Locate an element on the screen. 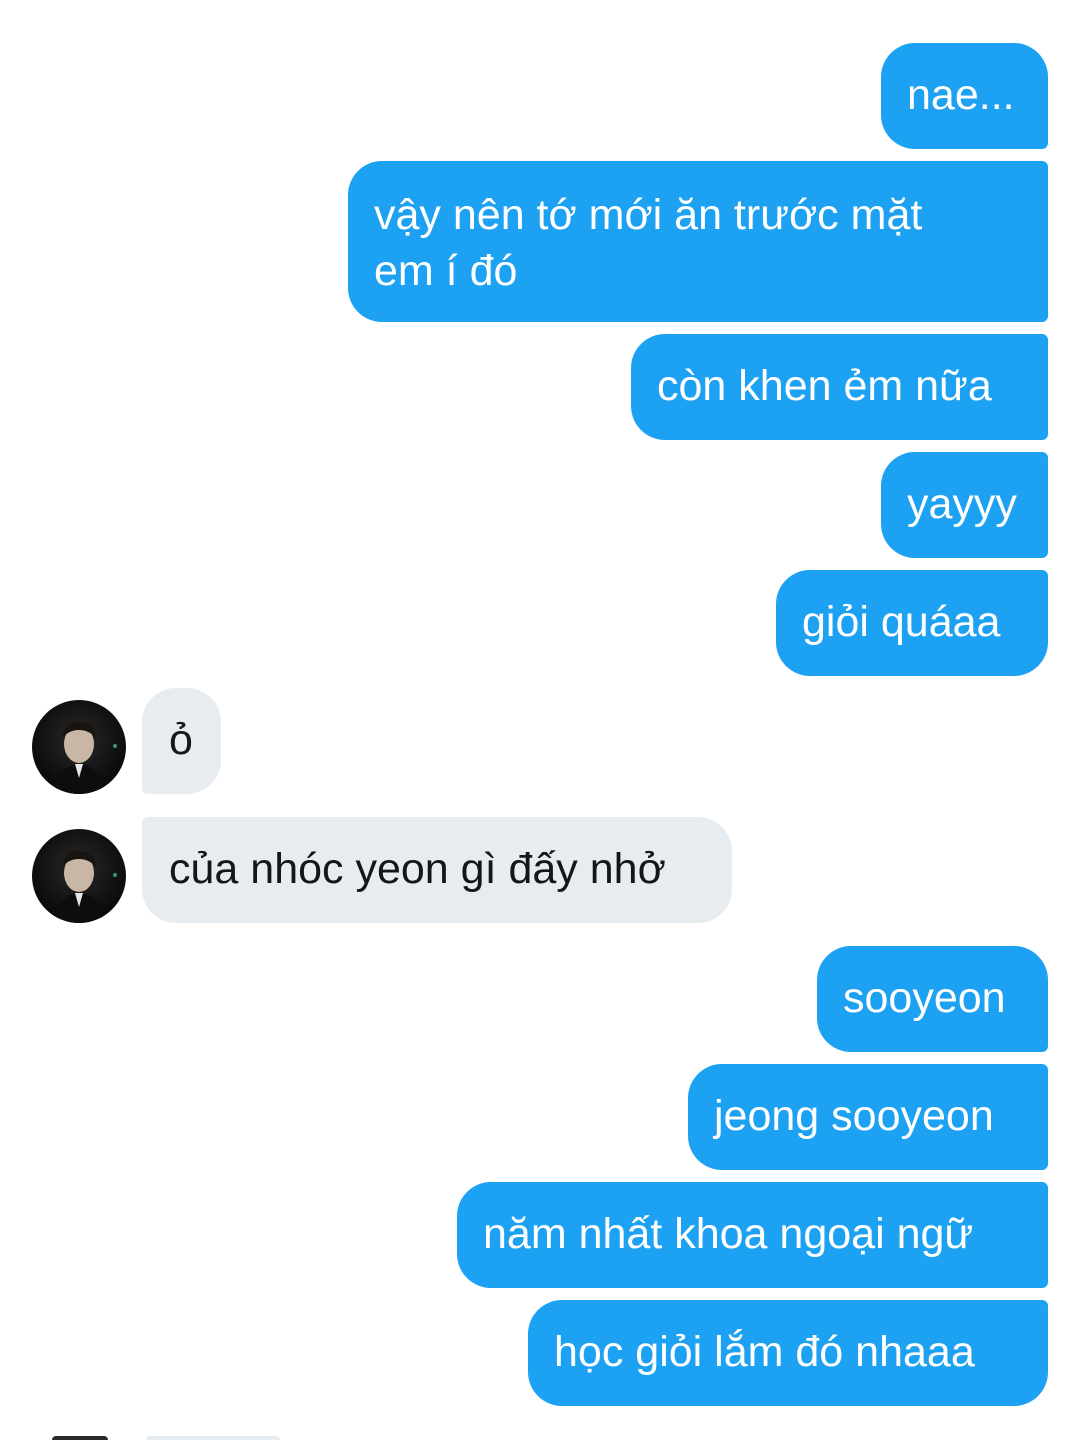  sent-message-bubble: còn khen ẻm nữa is located at coordinates (839, 387).